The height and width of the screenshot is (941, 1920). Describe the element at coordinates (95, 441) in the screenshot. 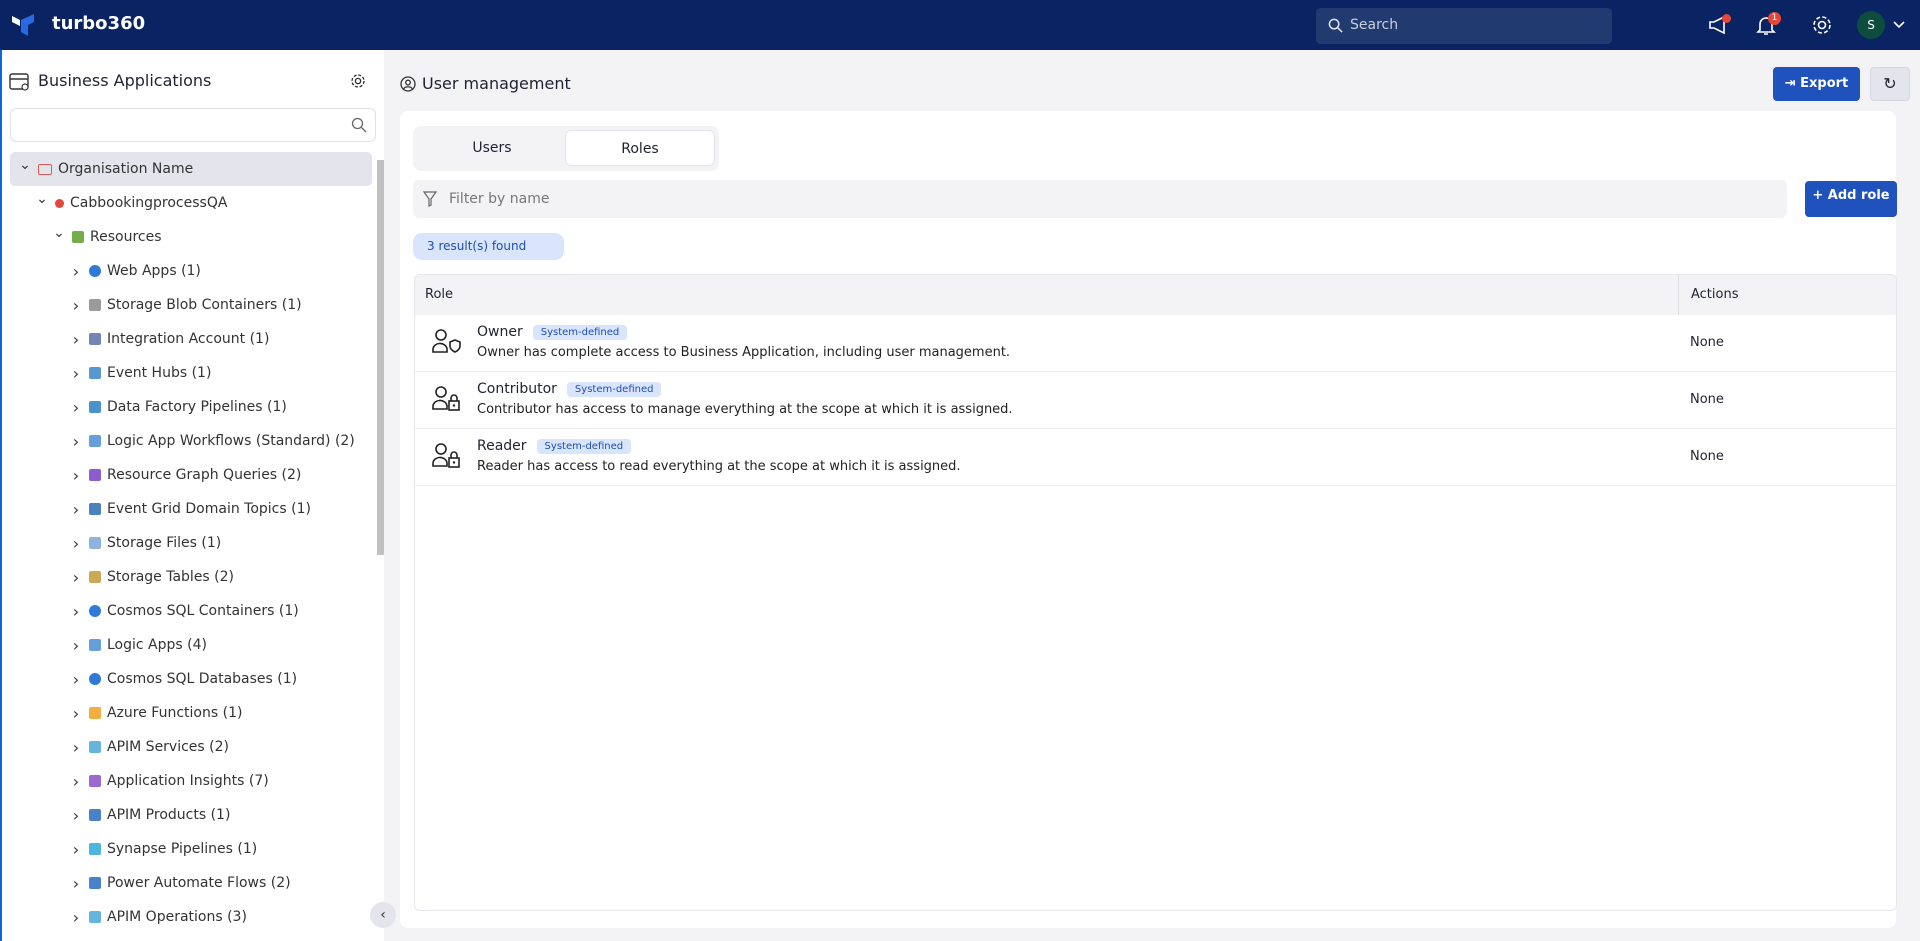

I see `logic-app-icon` at that location.